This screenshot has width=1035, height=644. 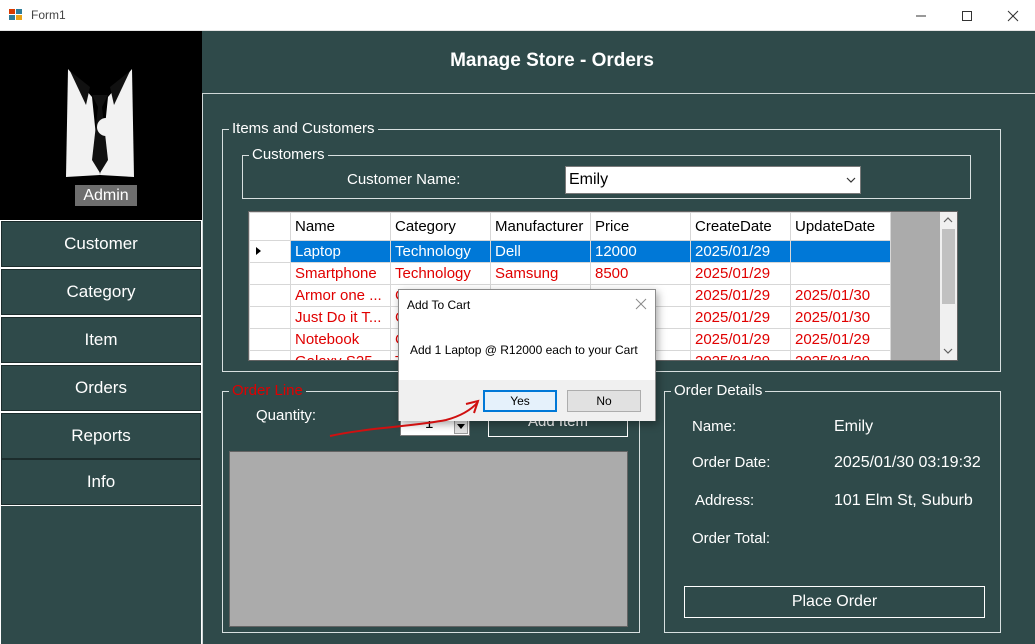 What do you see at coordinates (640, 273) in the screenshot?
I see `cell-price: 8500` at bounding box center [640, 273].